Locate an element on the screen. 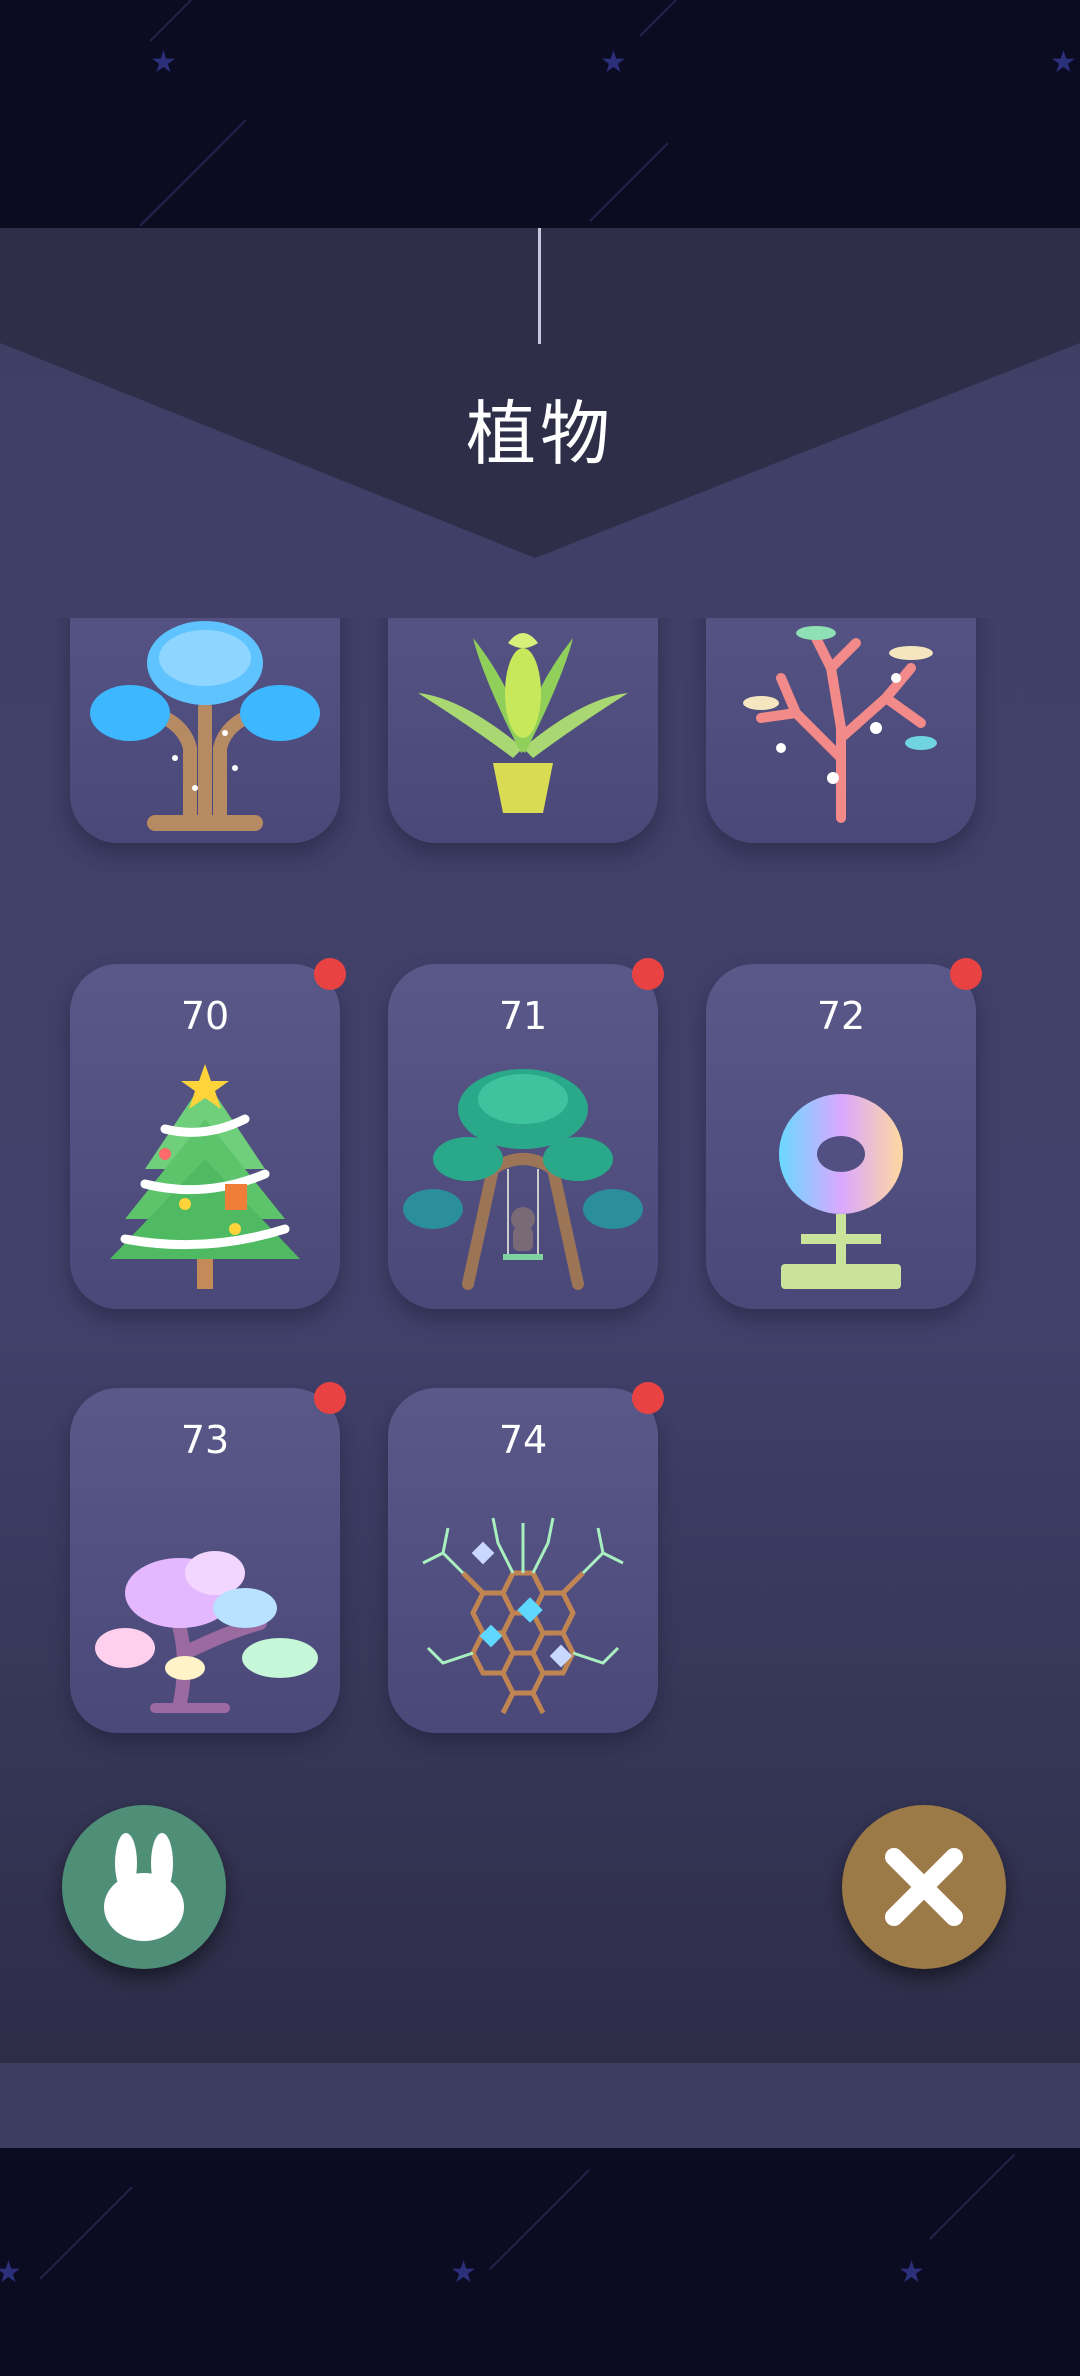  banner-string is located at coordinates (539, 286).